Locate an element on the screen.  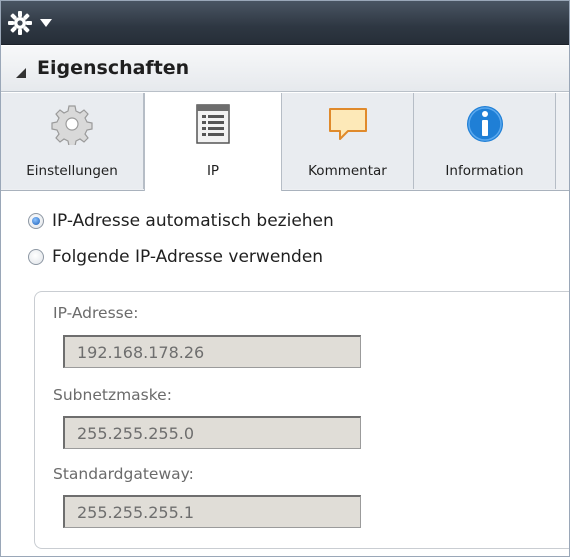
top-toolbar is located at coordinates (285, 23).